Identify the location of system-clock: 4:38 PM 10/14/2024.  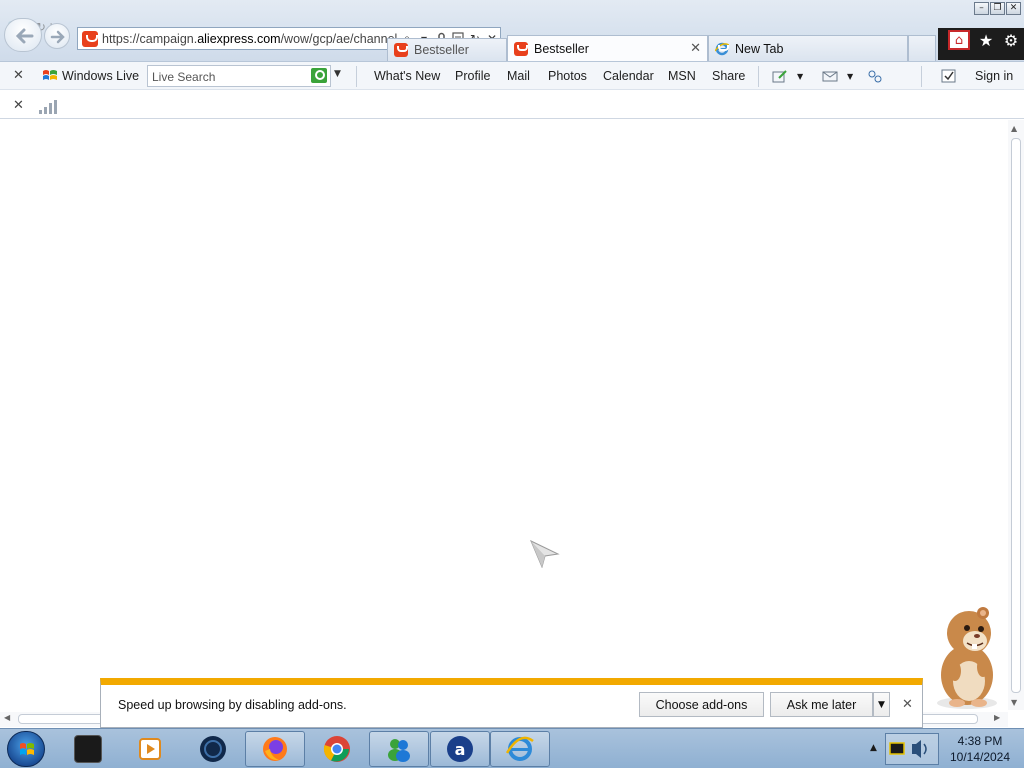
(980, 749).